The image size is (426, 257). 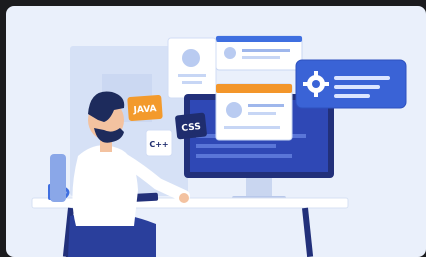 I want to click on java-badge-label: JAVA, so click(x=144, y=110).